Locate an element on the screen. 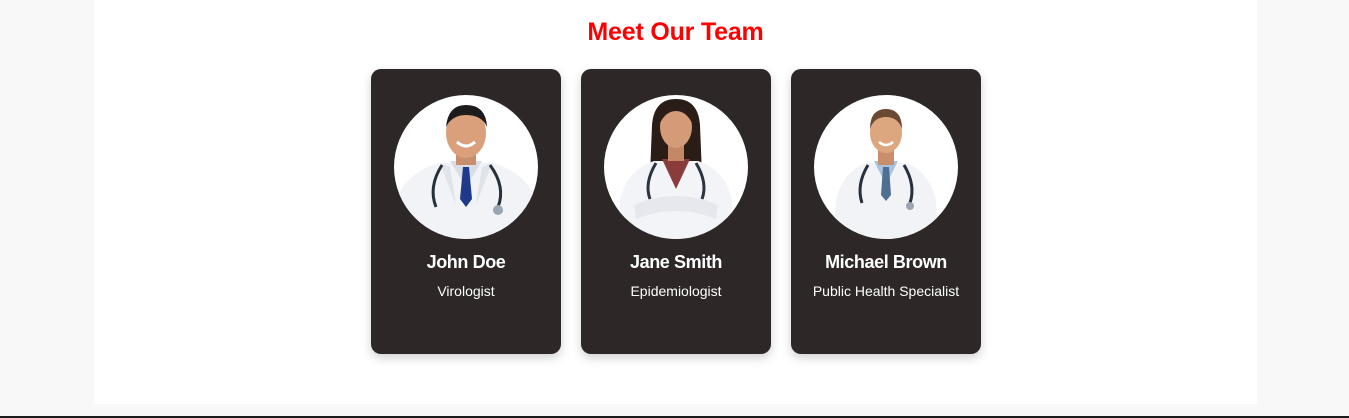 Image resolution: width=1349 pixels, height=418 pixels. team-card: Michael Brown Public Health Specialist is located at coordinates (886, 211).